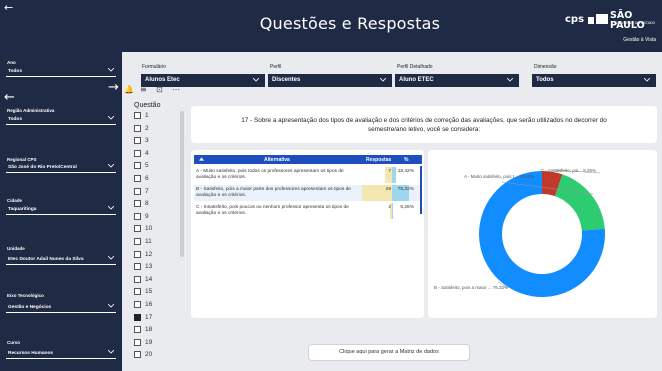  I want to click on questao-scrollbar, so click(182, 184).